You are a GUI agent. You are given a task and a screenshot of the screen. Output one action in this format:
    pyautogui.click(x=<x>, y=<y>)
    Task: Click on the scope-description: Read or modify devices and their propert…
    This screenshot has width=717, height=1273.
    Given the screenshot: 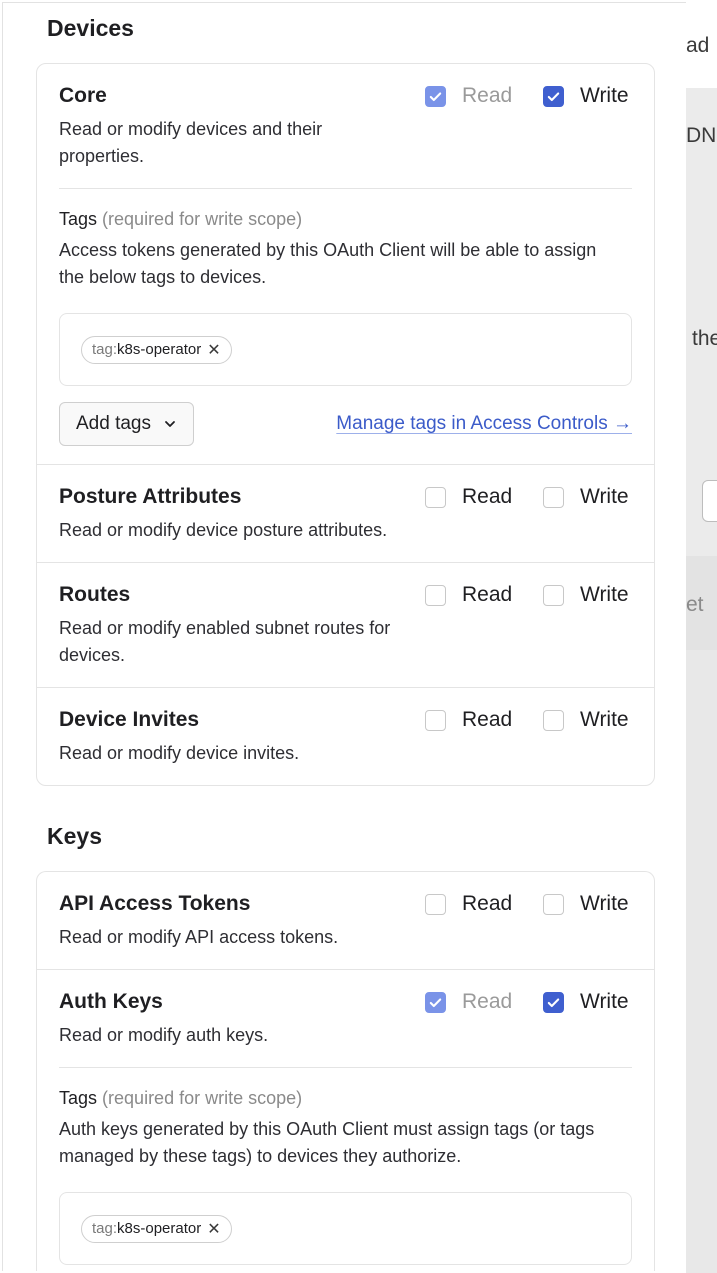 What is the action you would take?
    pyautogui.click(x=191, y=142)
    